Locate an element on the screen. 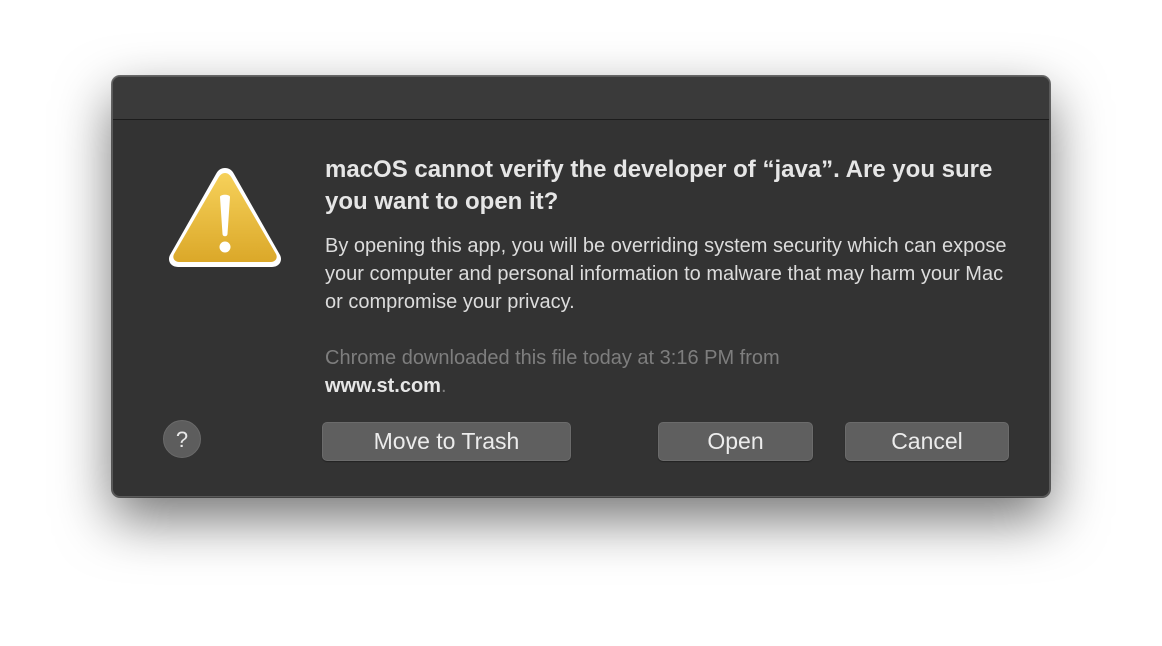 This screenshot has width=1162, height=646. cancel-button: Cancel is located at coordinates (927, 441).